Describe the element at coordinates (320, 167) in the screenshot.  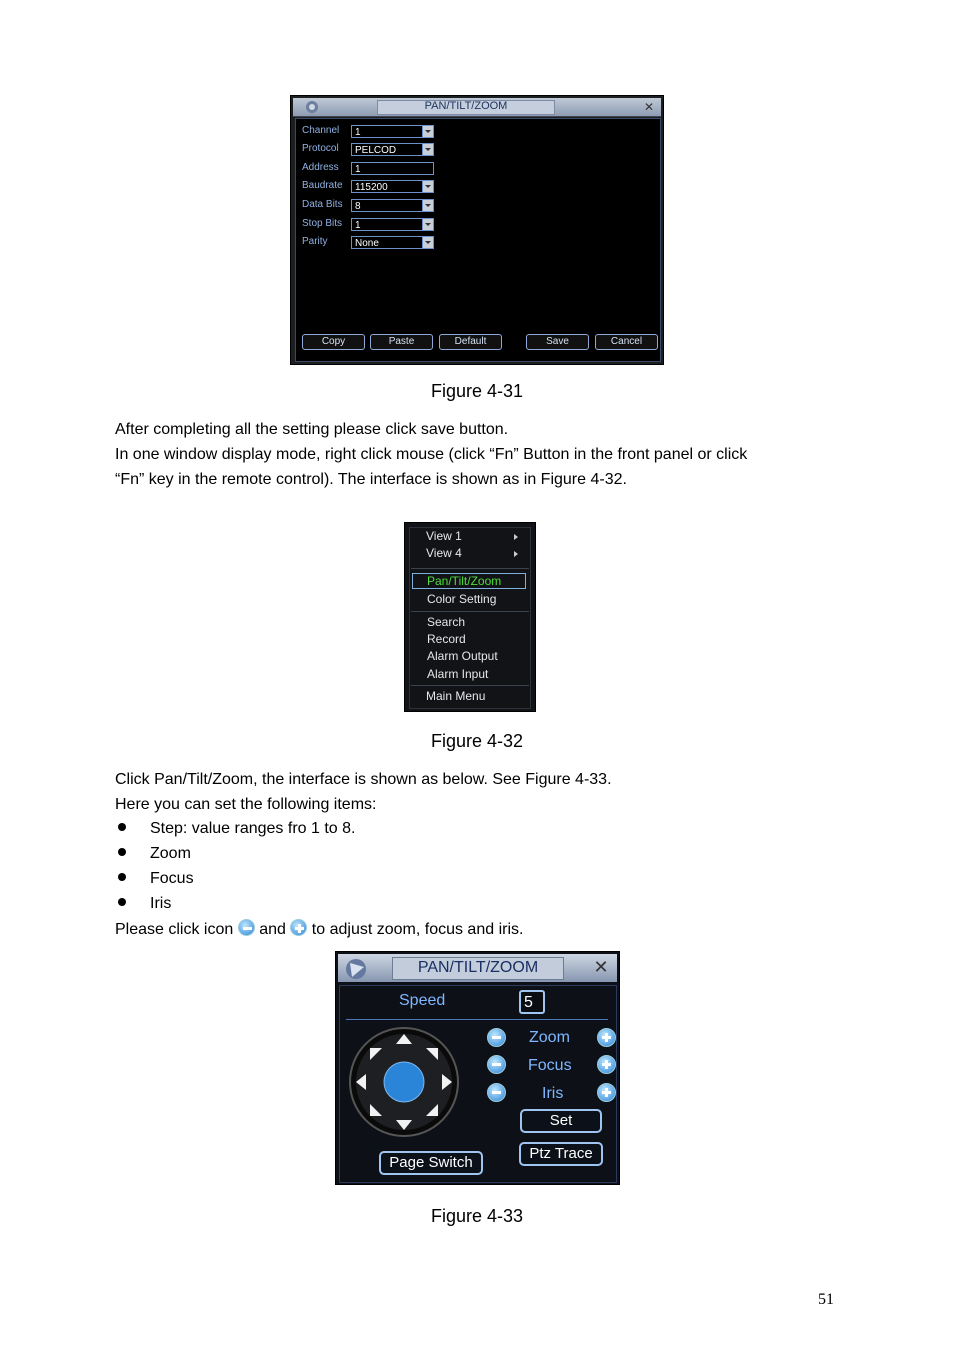
I see `address-label: Address` at that location.